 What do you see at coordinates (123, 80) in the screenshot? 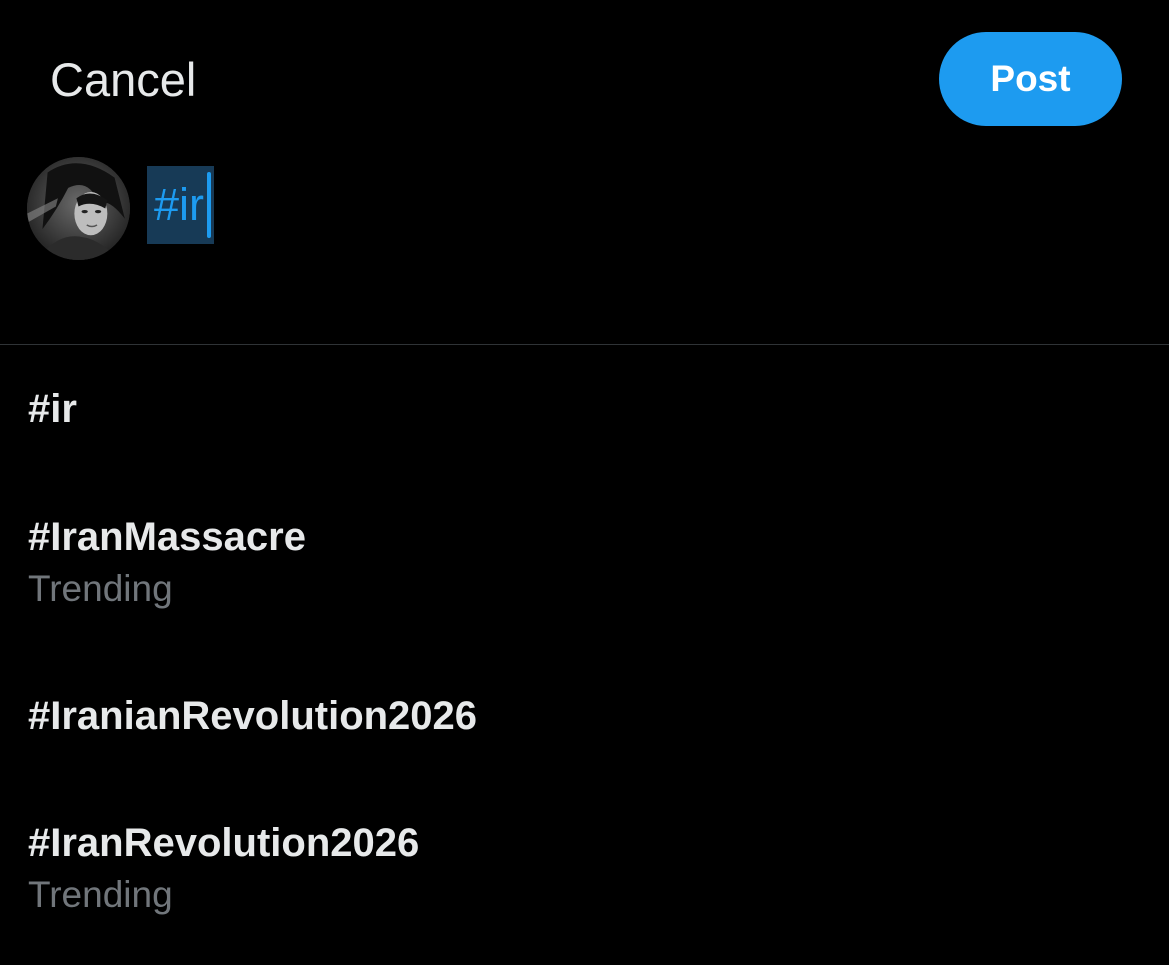
I see `cancel-button: Cancel` at bounding box center [123, 80].